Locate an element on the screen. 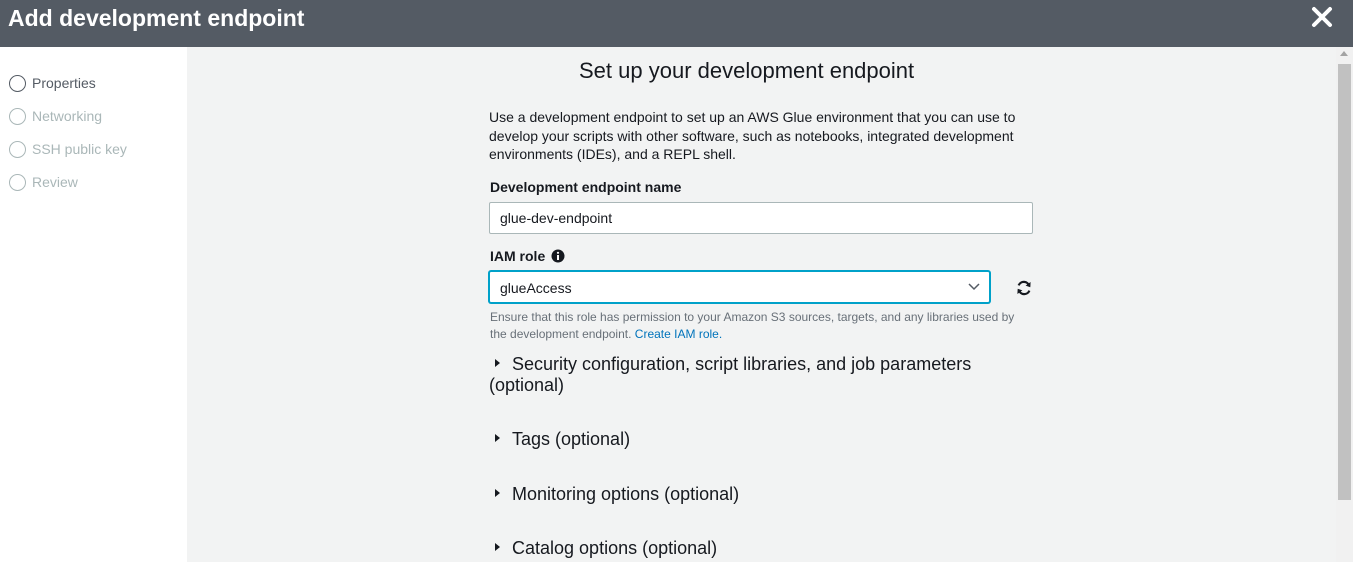 Image resolution: width=1353 pixels, height=562 pixels. scroll-up-icon is located at coordinates (1344, 53).